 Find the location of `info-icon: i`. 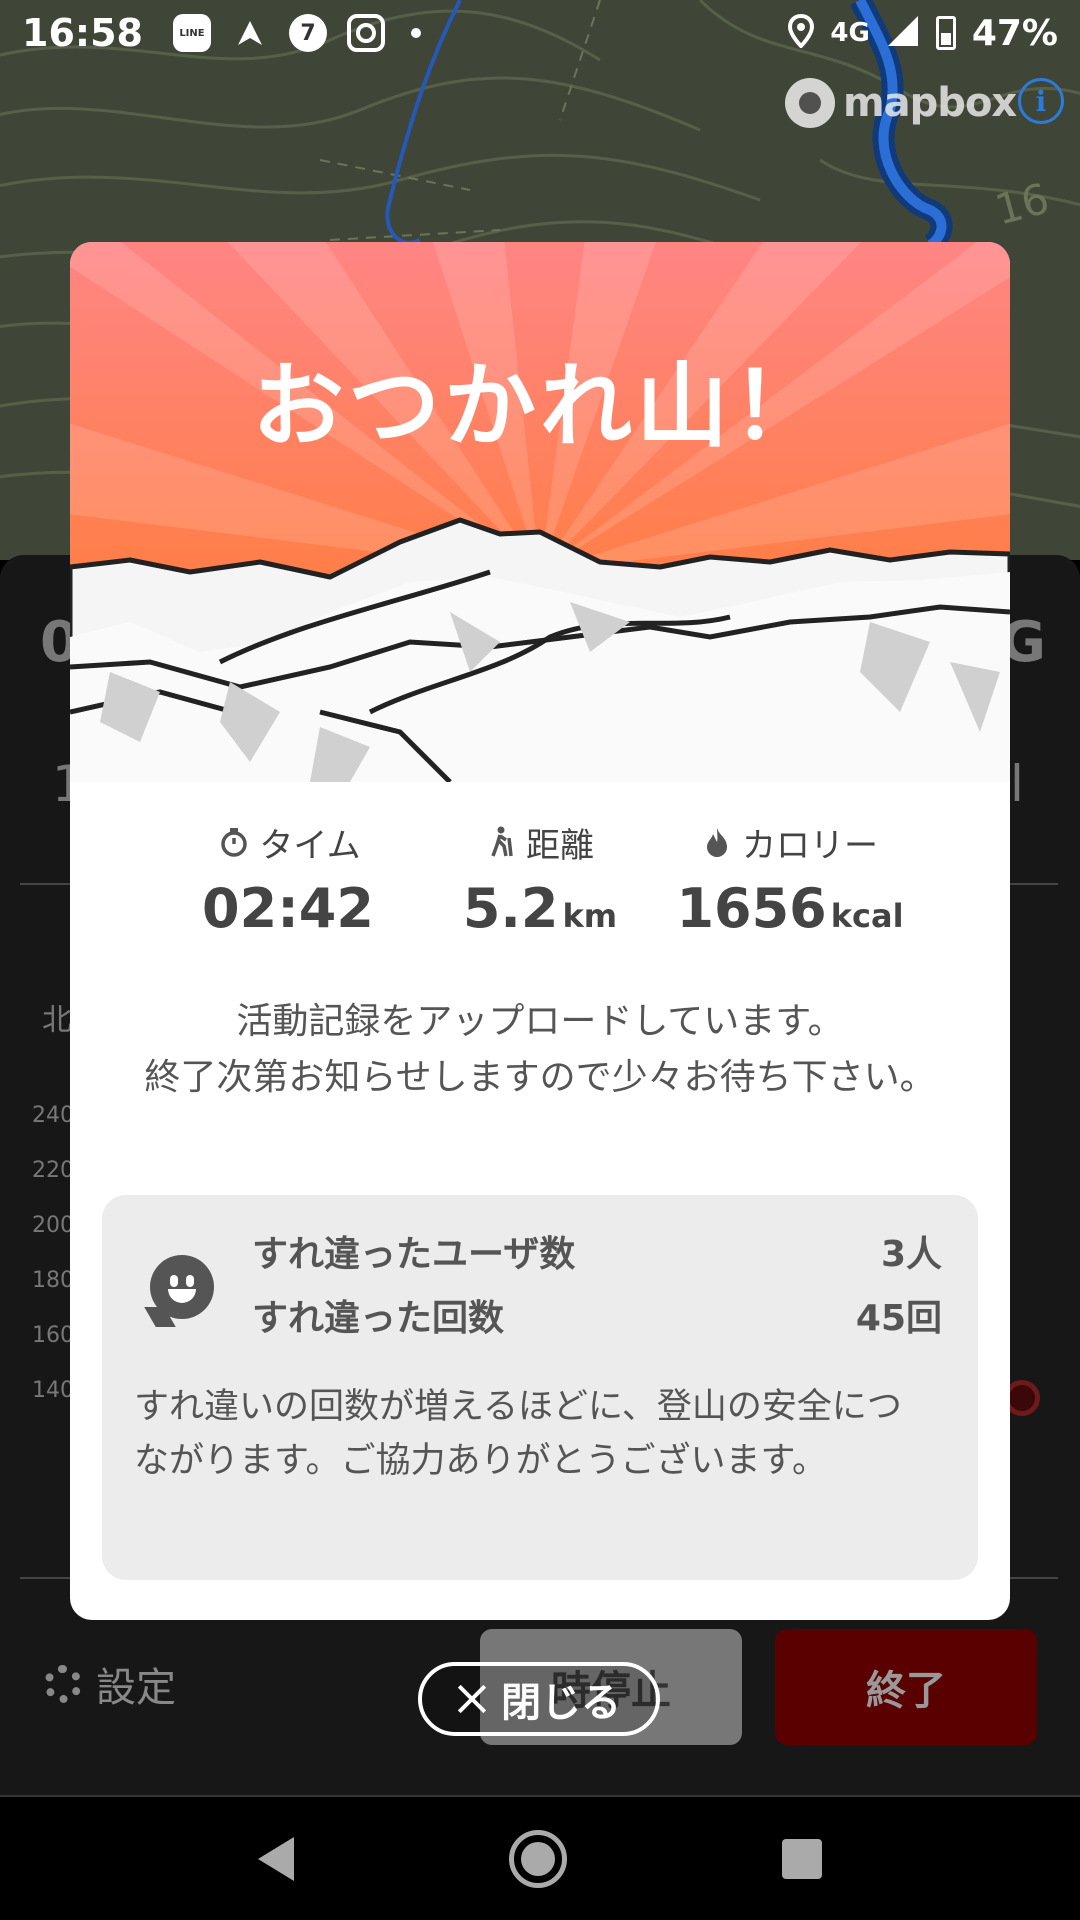

info-icon: i is located at coordinates (1041, 101).